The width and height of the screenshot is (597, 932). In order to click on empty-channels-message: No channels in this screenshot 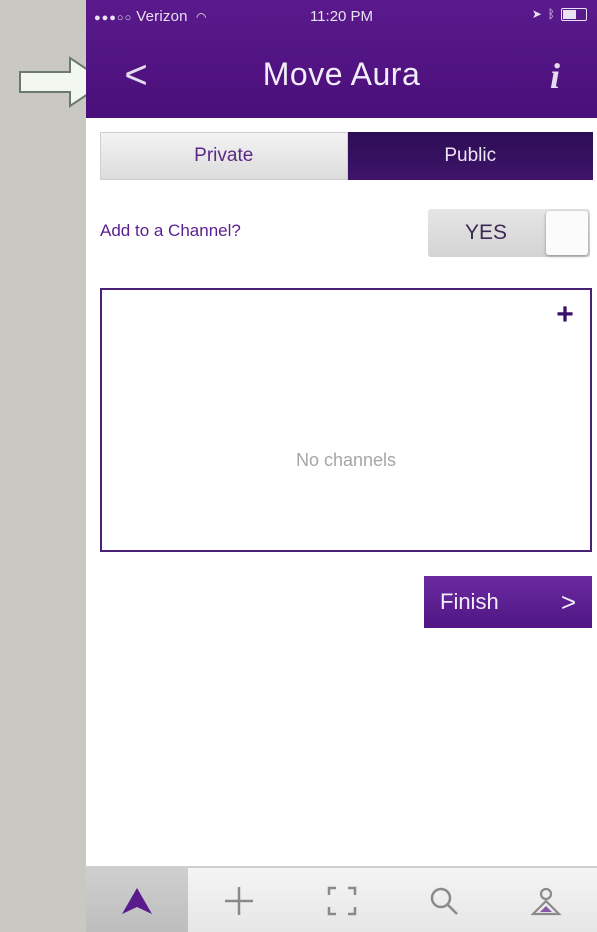, I will do `click(346, 460)`.